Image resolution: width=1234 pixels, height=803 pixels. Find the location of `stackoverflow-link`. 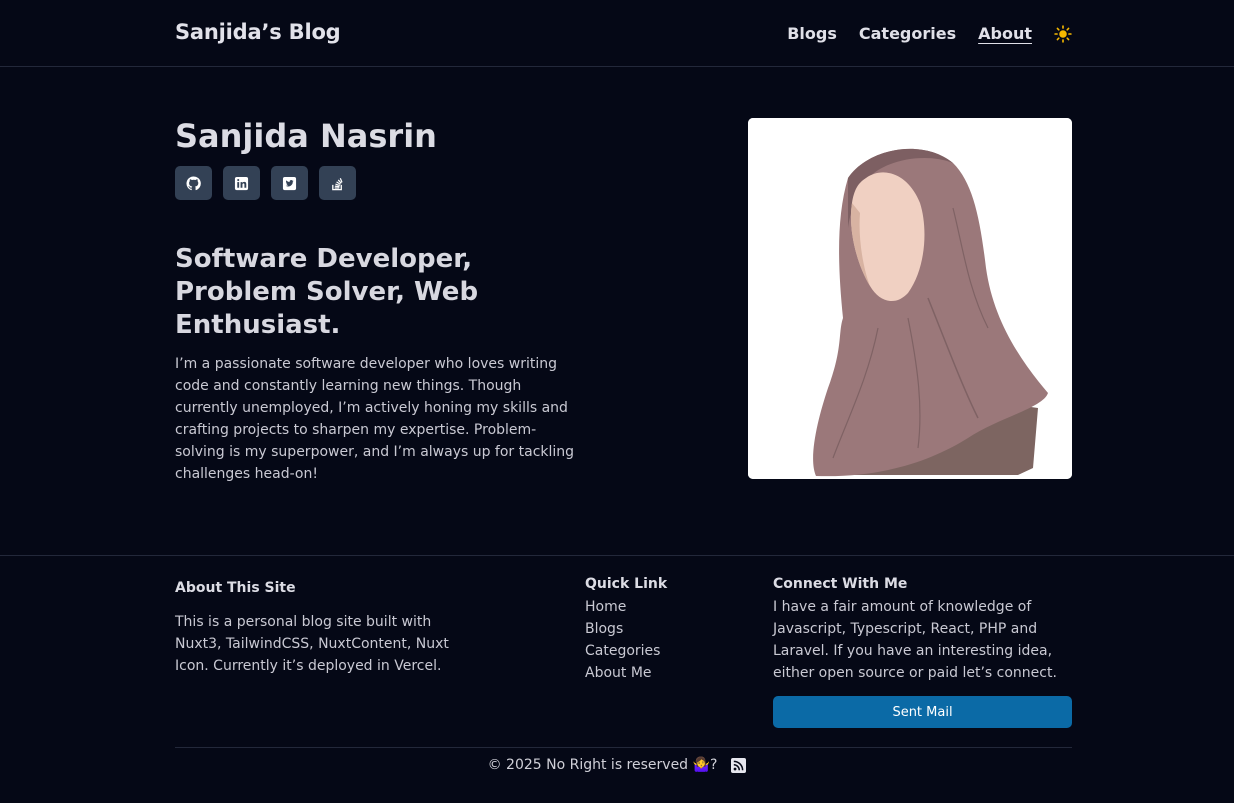

stackoverflow-link is located at coordinates (337, 183).